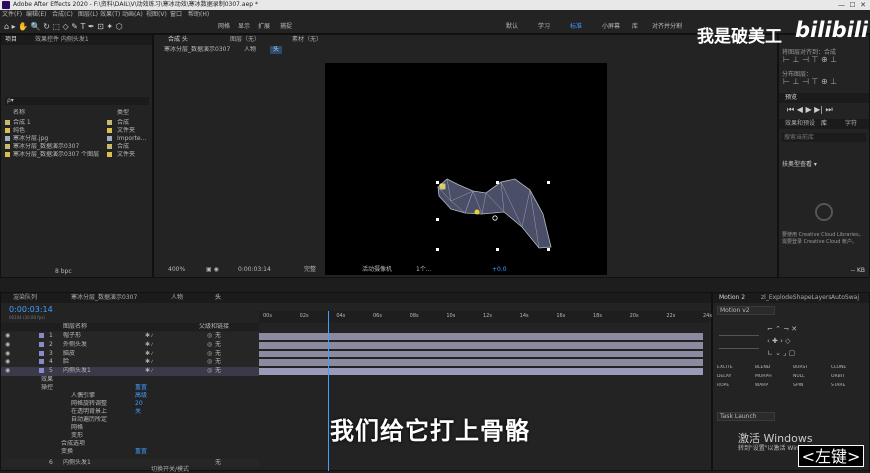 This screenshot has height=473, width=870. Describe the element at coordinates (104, 298) in the screenshot. I see `tab-main-comp: 寒冰分层_数据演示0307` at that location.